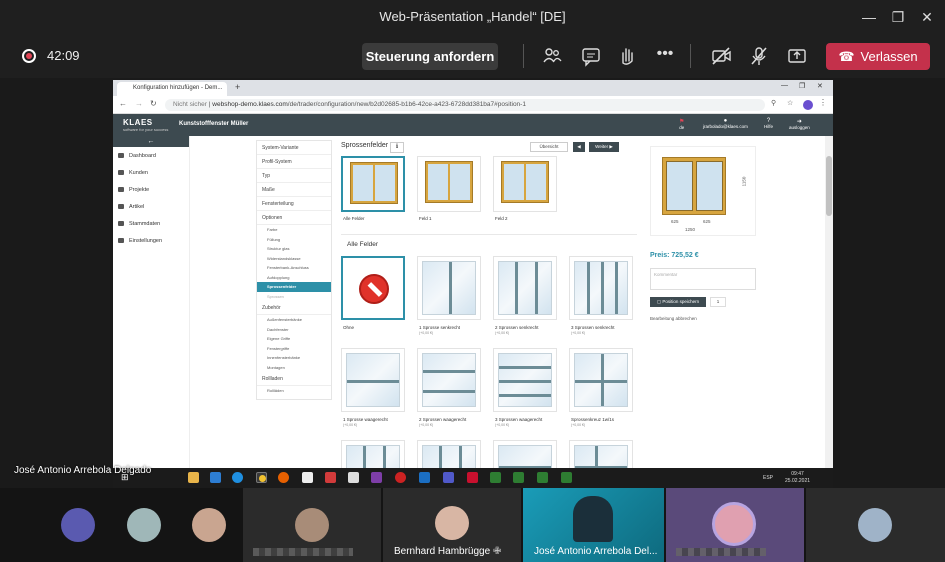  I want to click on raise-hand-icon, so click(627, 56).